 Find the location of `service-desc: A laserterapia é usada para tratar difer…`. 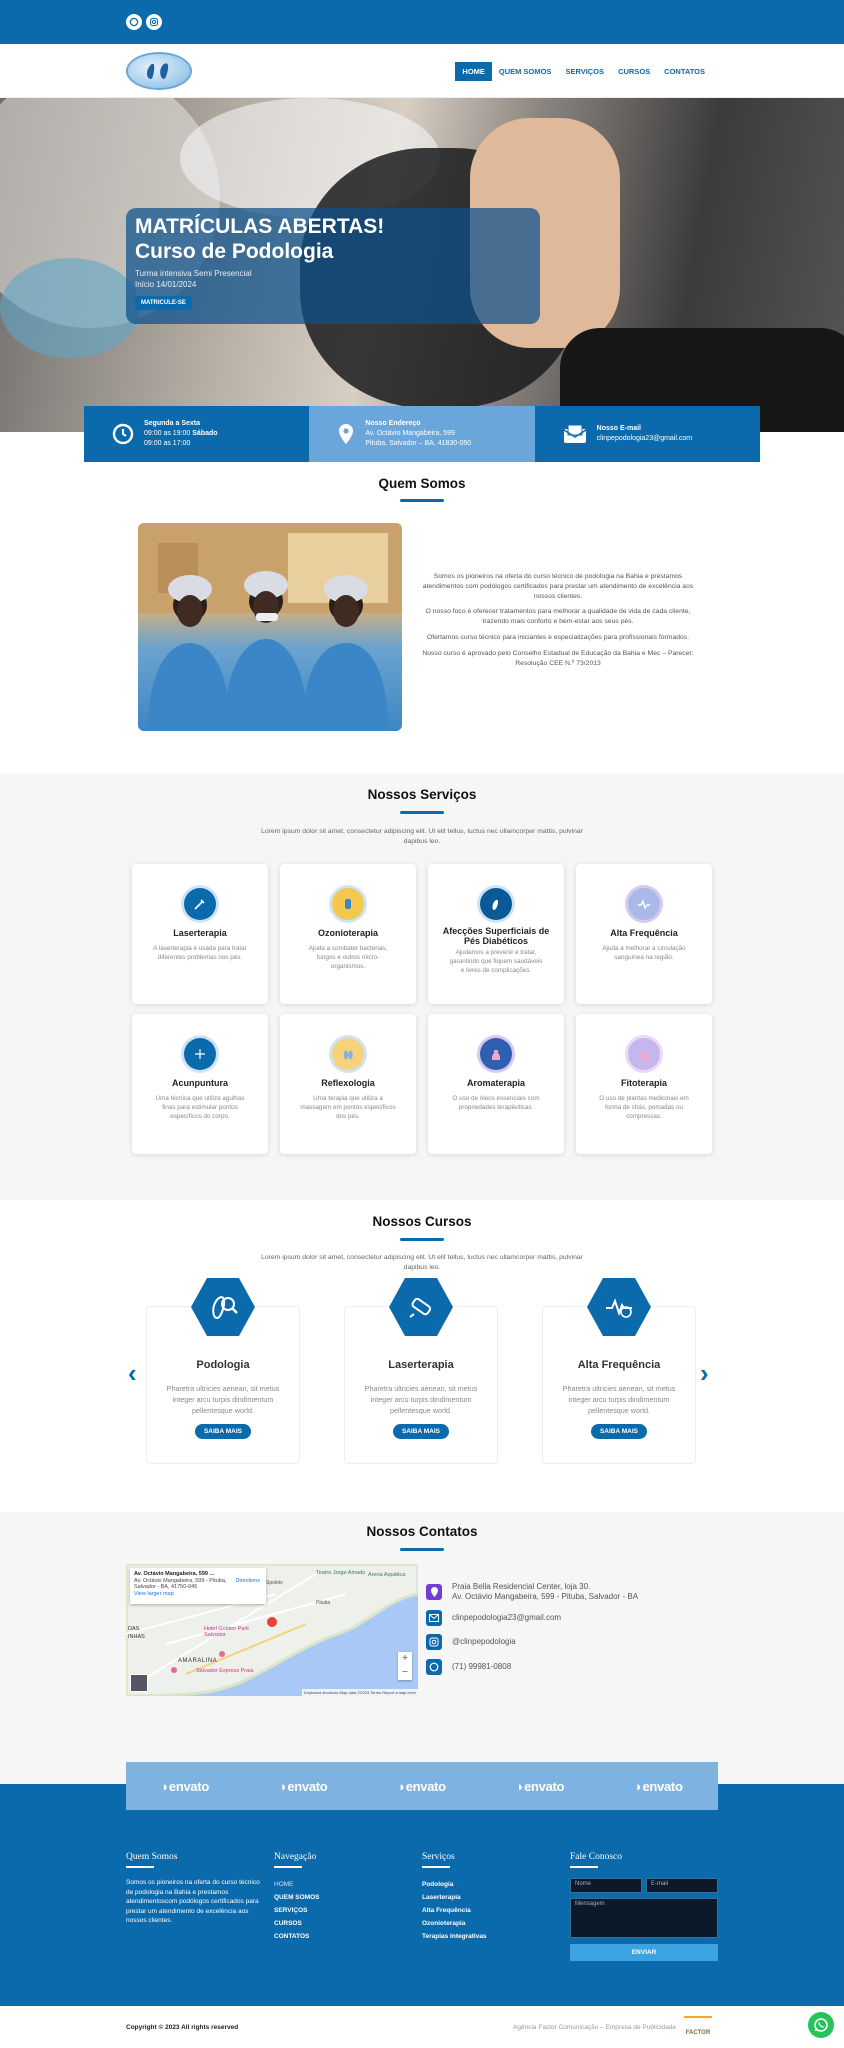

service-desc: A laserterapia é usada para tratar difer… is located at coordinates (200, 953).